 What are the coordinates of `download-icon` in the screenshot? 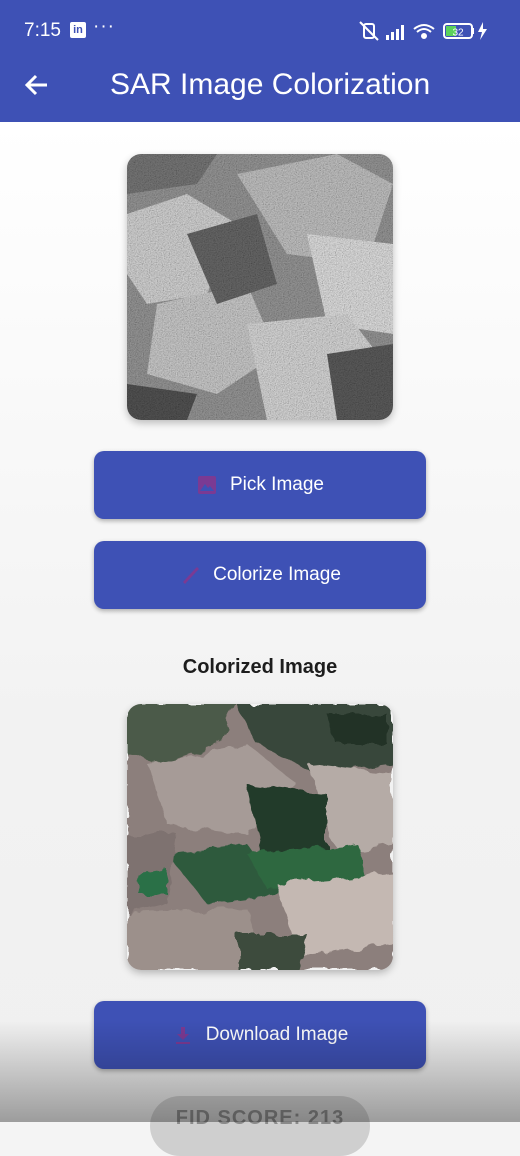 It's located at (183, 1035).